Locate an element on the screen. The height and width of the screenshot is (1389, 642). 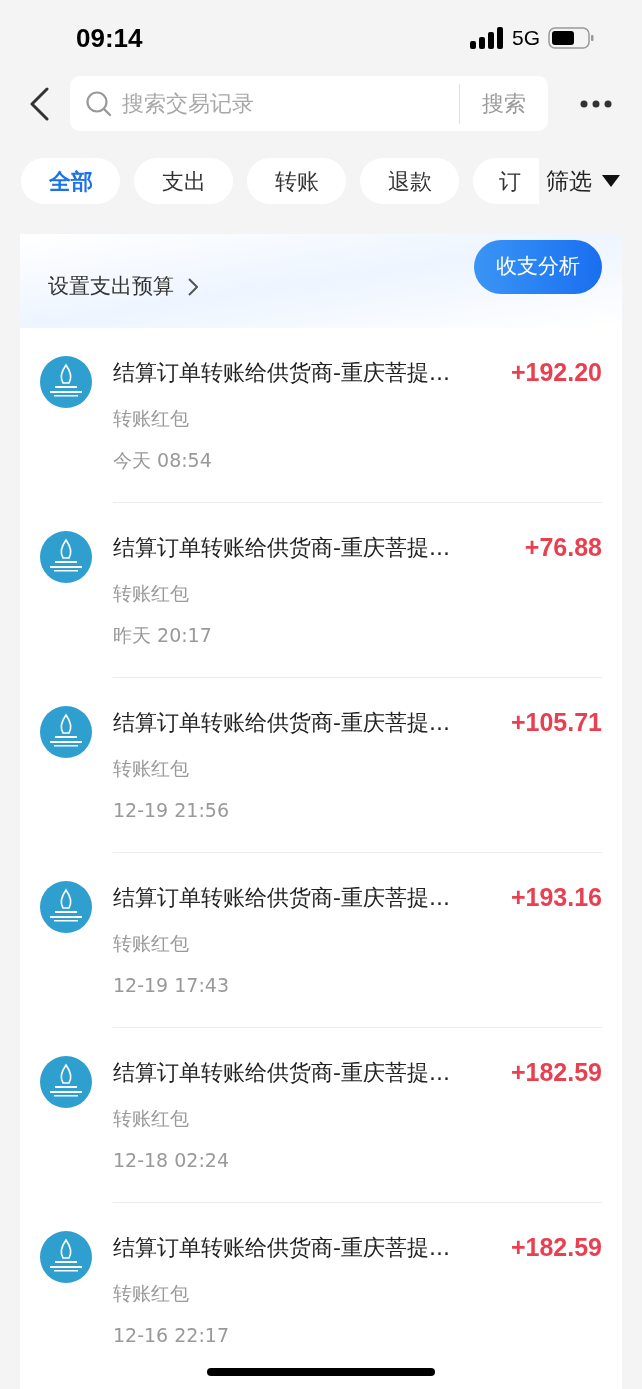
transaction-amount: +193.16 is located at coordinates (556, 897).